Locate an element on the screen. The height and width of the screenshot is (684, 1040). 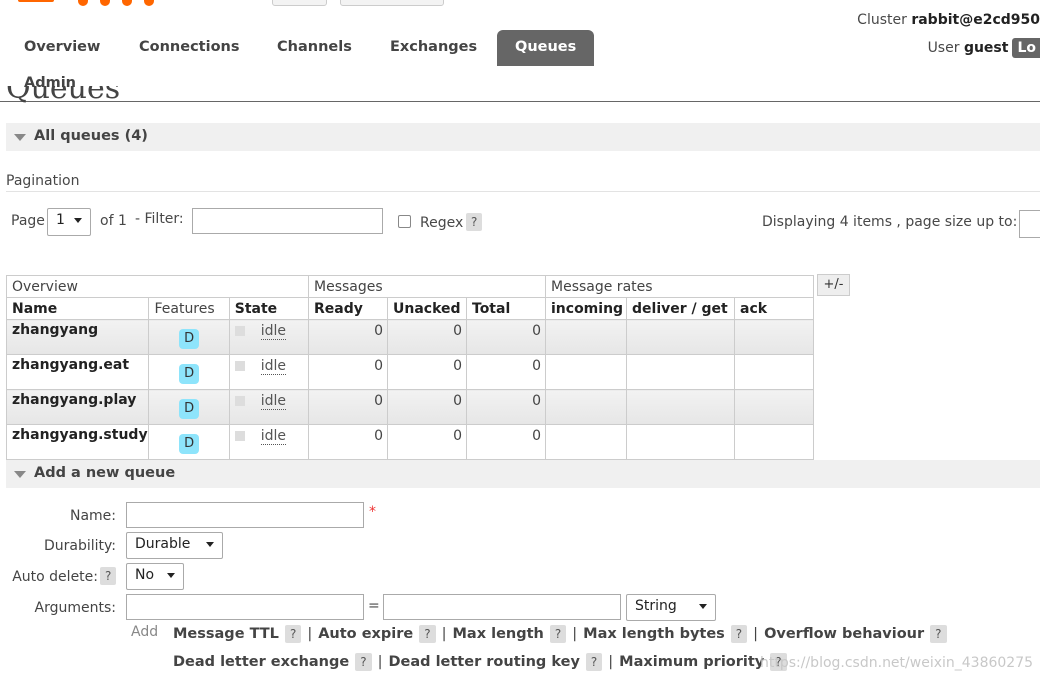
tab-connections: Connections is located at coordinates (189, 47).